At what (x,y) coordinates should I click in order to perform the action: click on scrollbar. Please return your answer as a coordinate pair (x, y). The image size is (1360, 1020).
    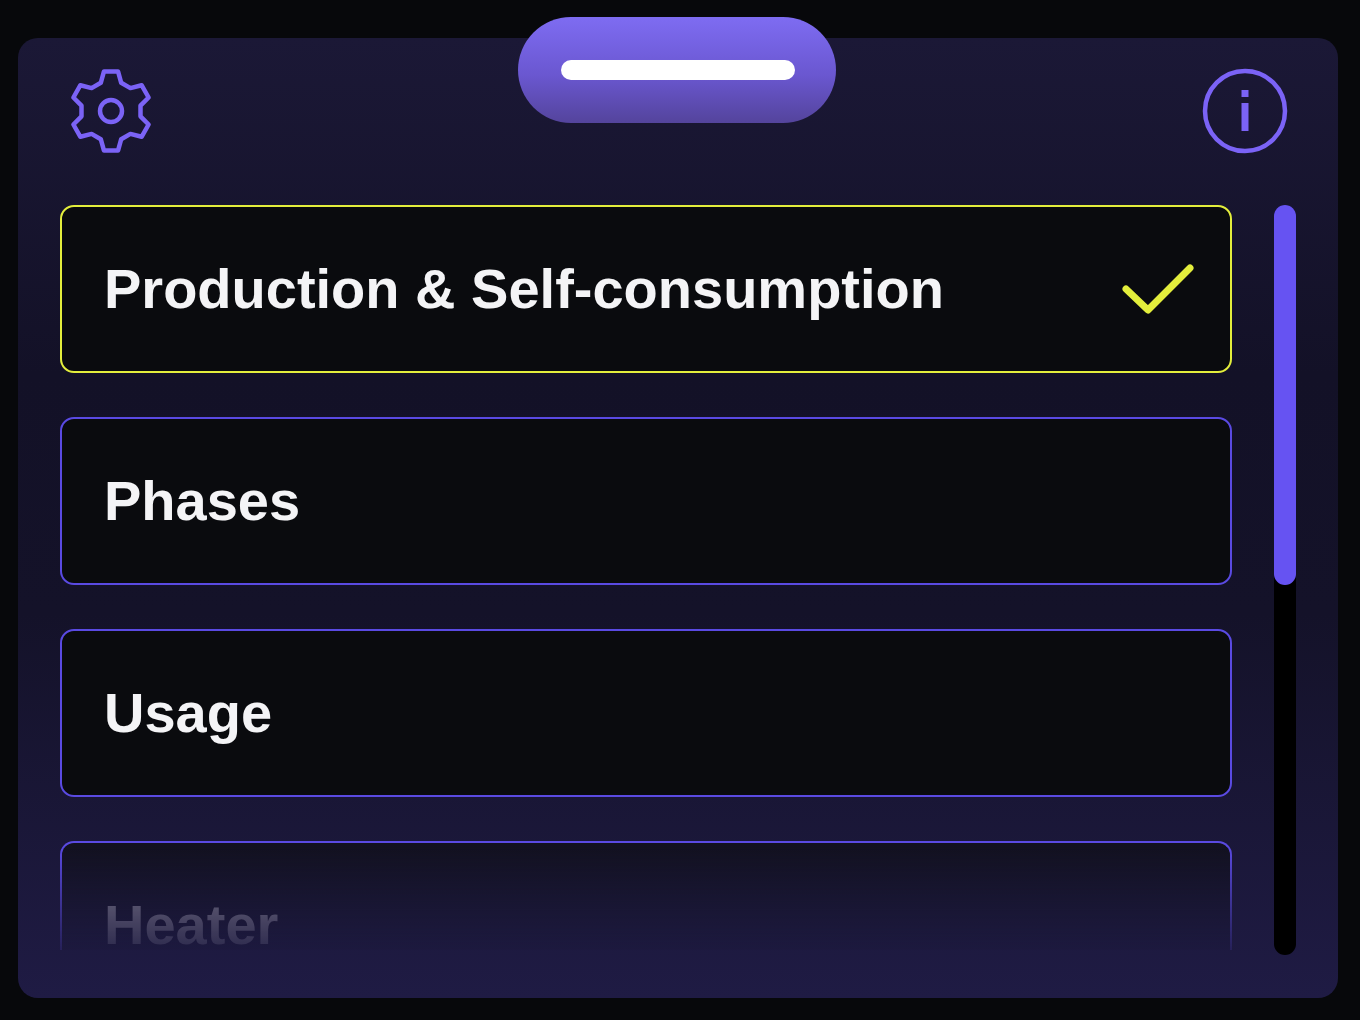
    Looking at the image, I should click on (1285, 580).